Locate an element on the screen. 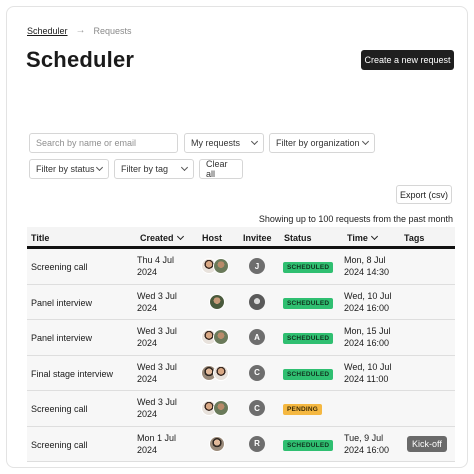 This screenshot has width=474, height=474. invitee-avatar is located at coordinates (257, 301).